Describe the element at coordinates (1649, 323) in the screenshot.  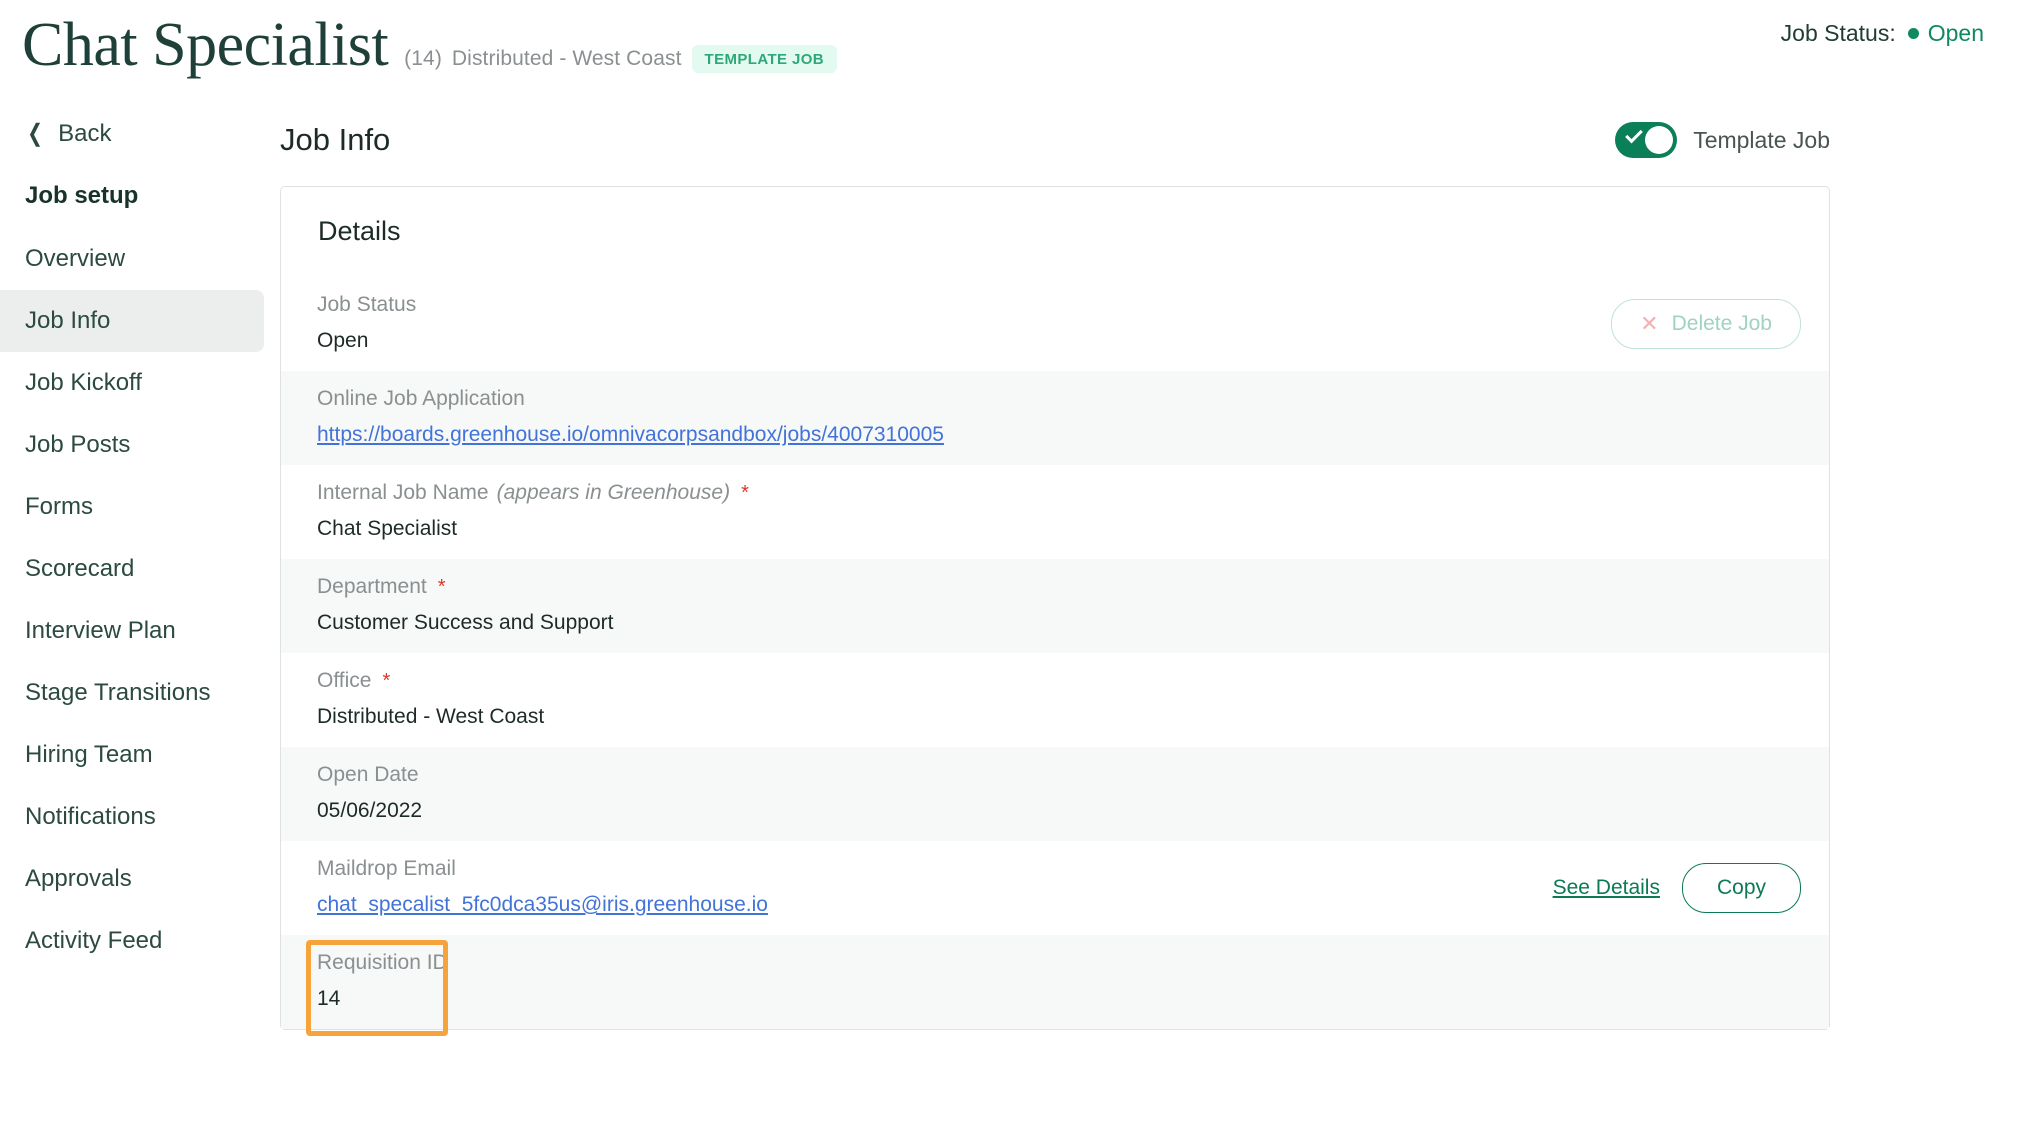
I see `x-icon: ✕` at that location.